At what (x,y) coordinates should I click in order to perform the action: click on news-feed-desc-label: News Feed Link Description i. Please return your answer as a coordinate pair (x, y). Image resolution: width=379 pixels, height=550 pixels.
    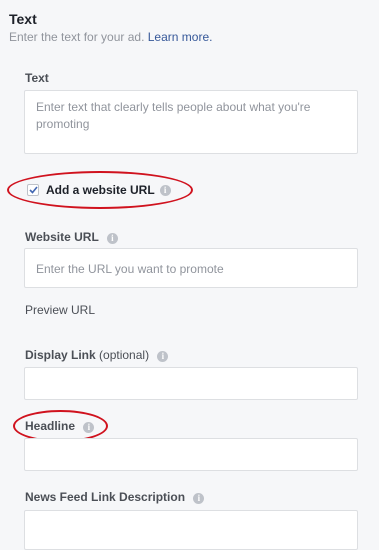
    Looking at the image, I should click on (115, 497).